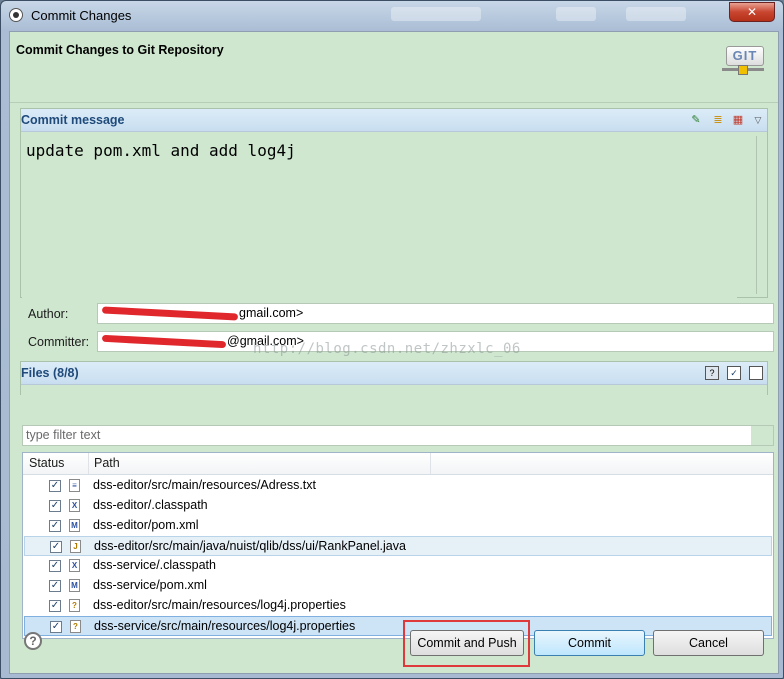  What do you see at coordinates (59, 342) in the screenshot?
I see `committer-label: Committer:` at bounding box center [59, 342].